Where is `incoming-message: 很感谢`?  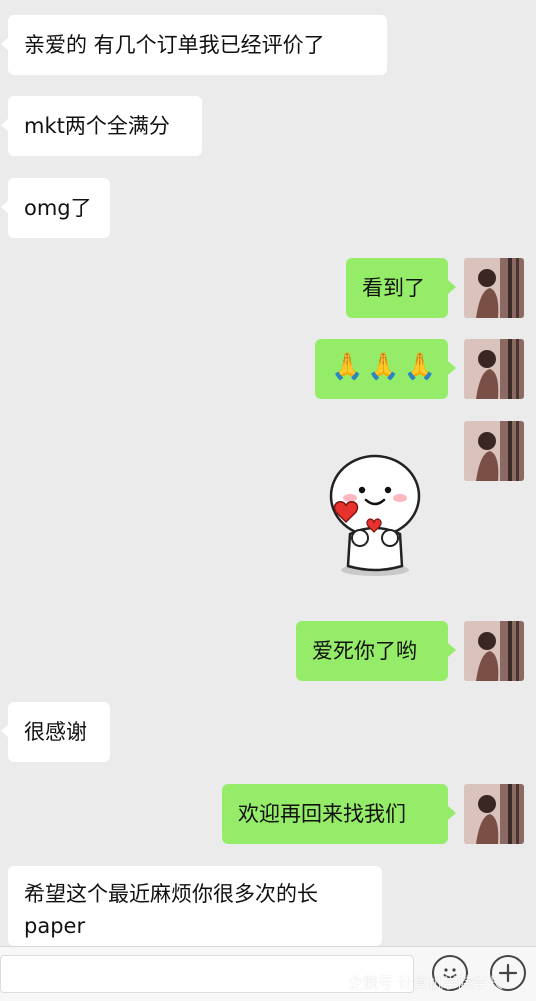 incoming-message: 很感谢 is located at coordinates (55, 732).